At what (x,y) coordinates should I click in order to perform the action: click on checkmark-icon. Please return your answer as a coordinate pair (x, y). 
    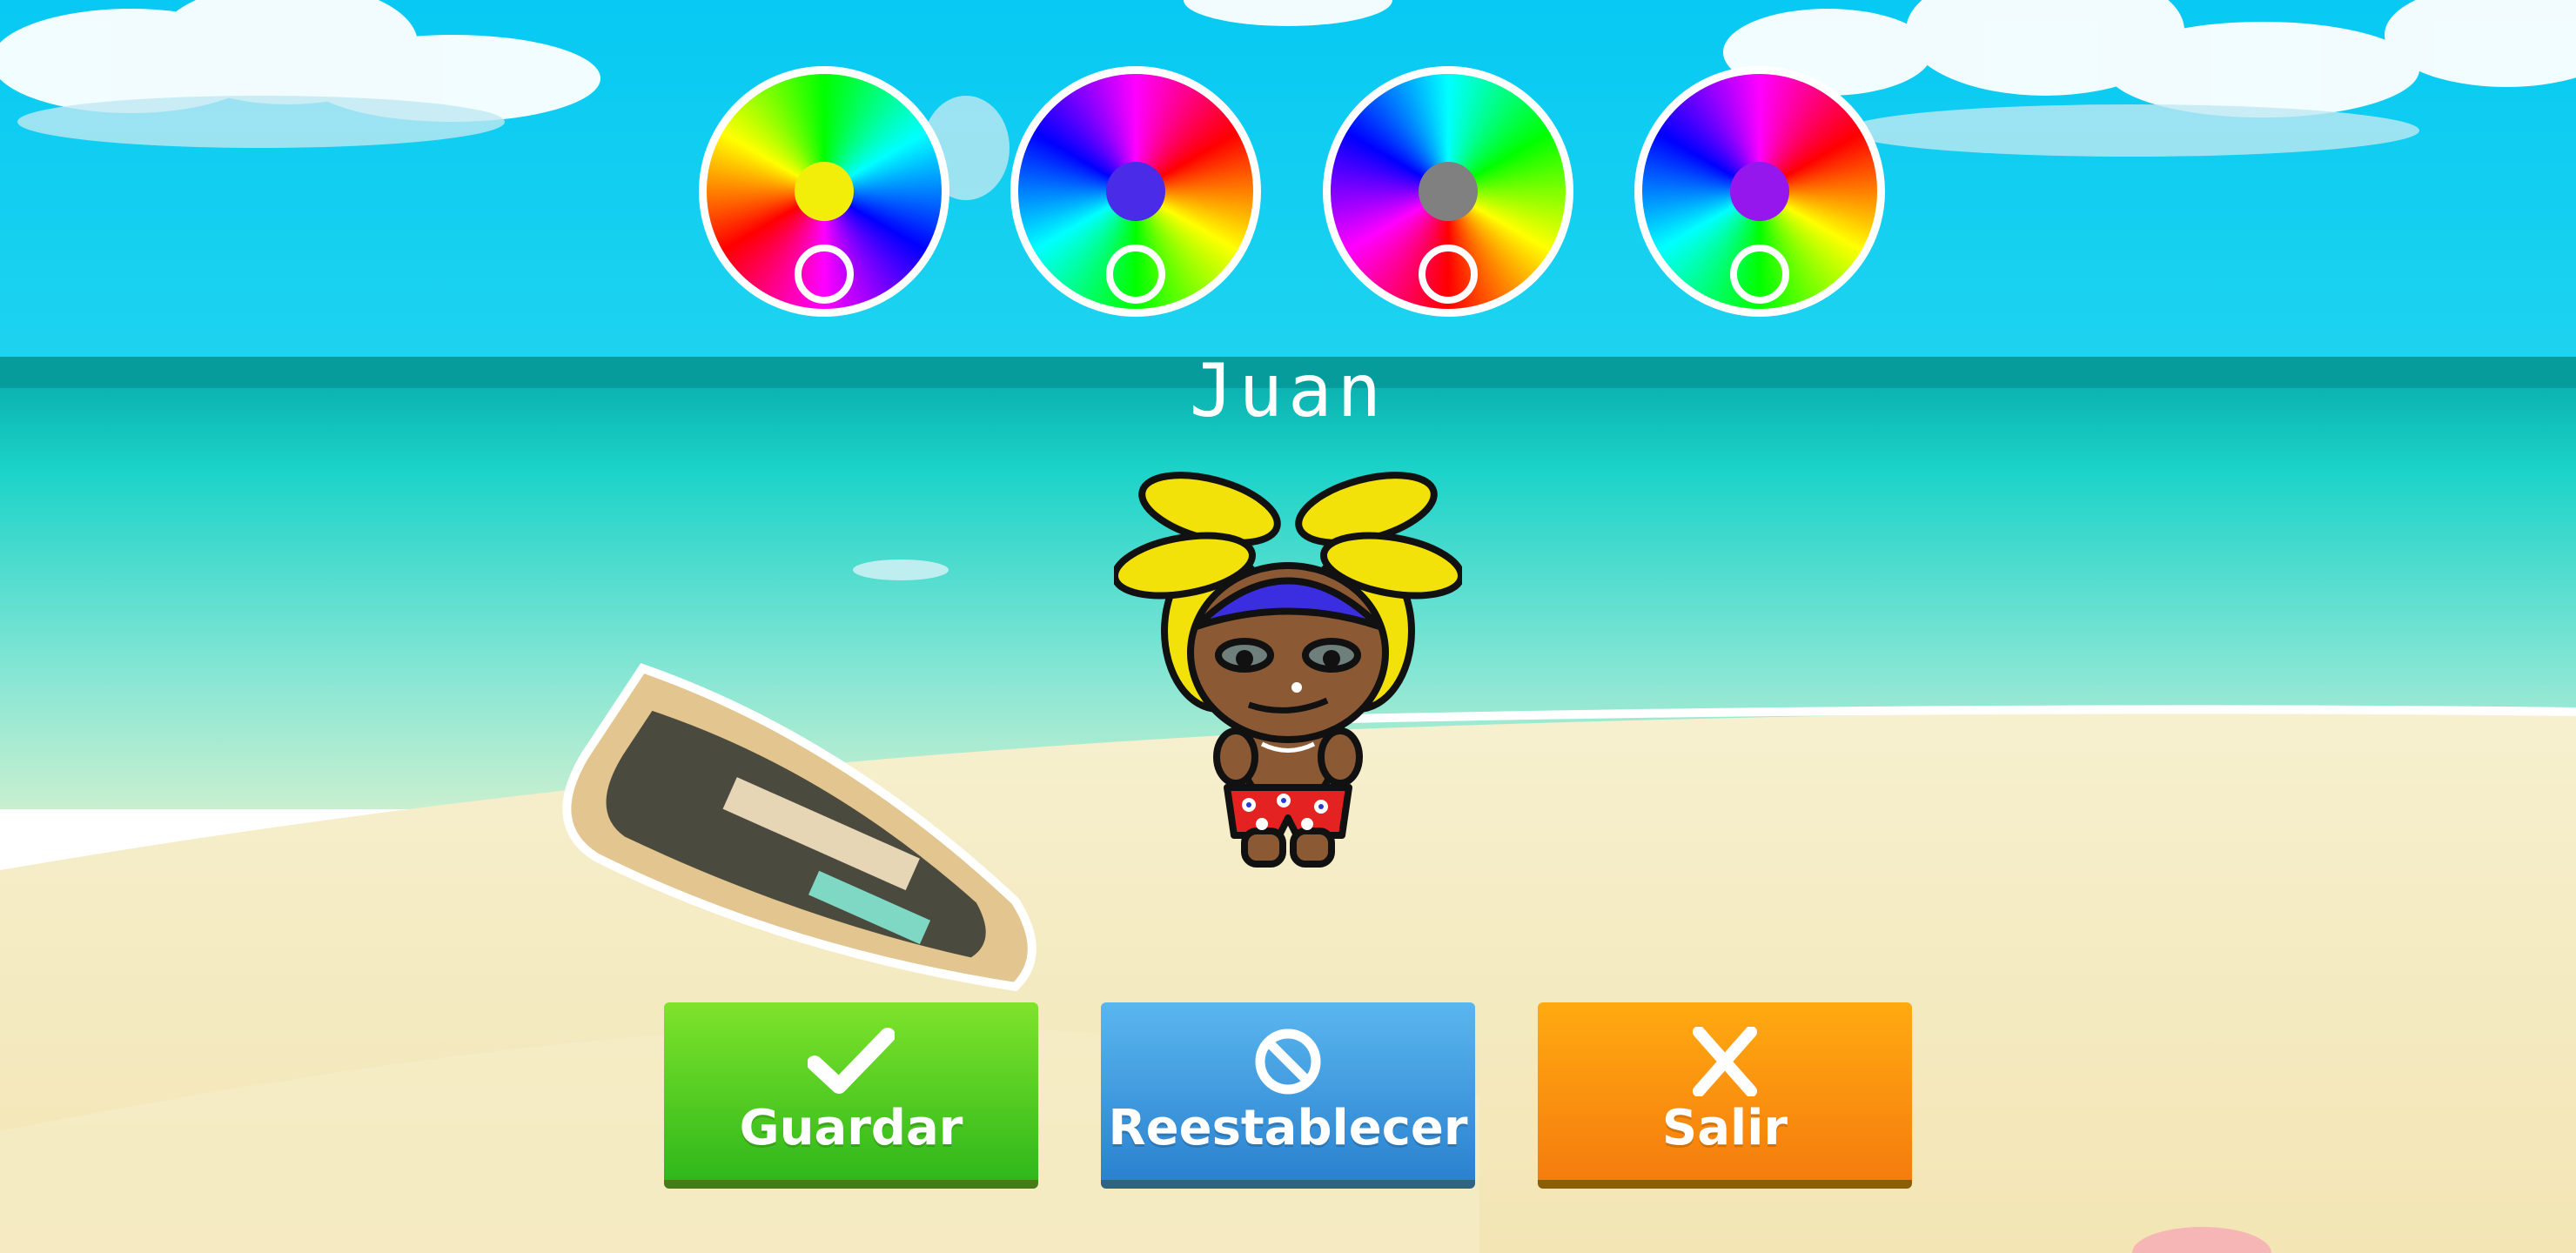
    Looking at the image, I should click on (851, 1061).